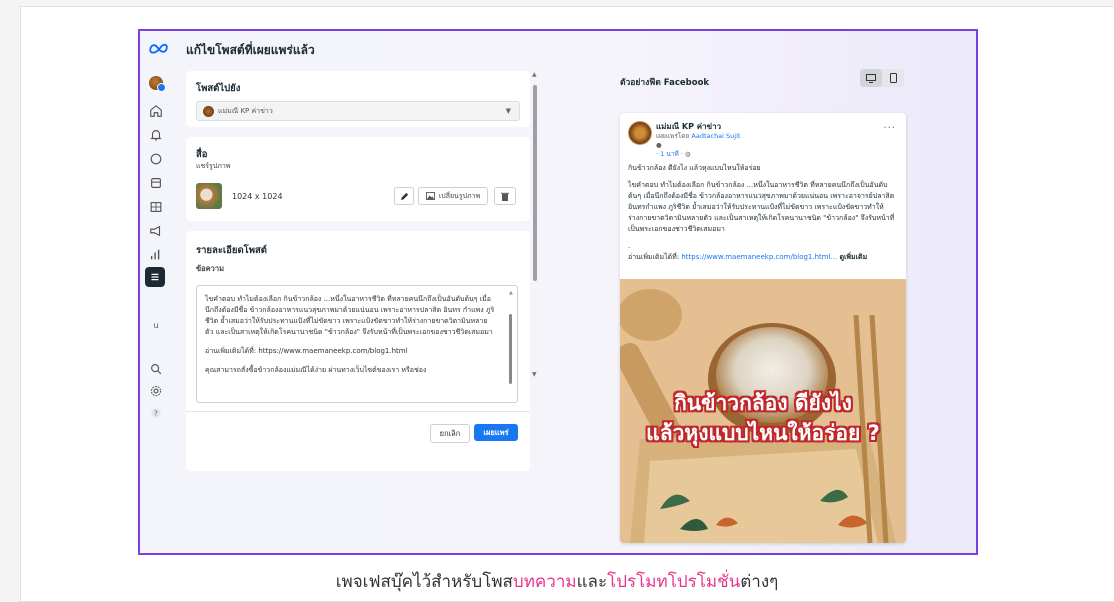  What do you see at coordinates (450, 433) in the screenshot?
I see `cancel-button: ยกเลิก` at bounding box center [450, 433].